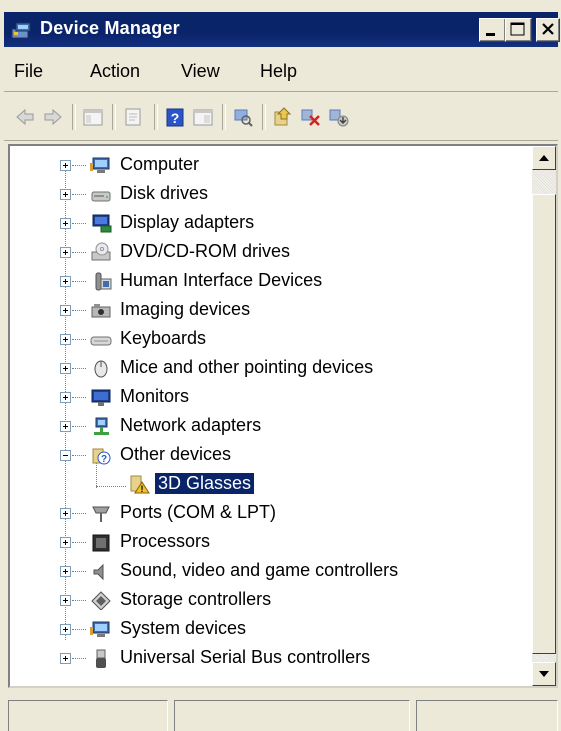  Describe the element at coordinates (28, 71) in the screenshot. I see `menu-file: File` at that location.